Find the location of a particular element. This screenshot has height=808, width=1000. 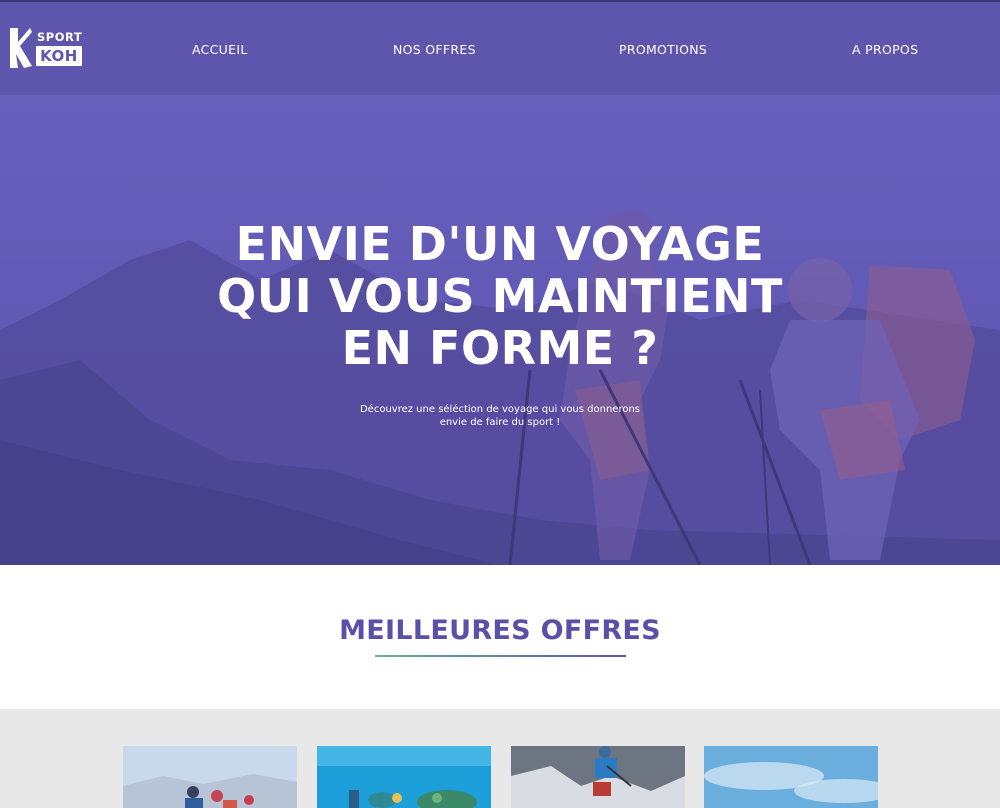

hero-subtitle-line: envie de faire du sport ! is located at coordinates (500, 422).